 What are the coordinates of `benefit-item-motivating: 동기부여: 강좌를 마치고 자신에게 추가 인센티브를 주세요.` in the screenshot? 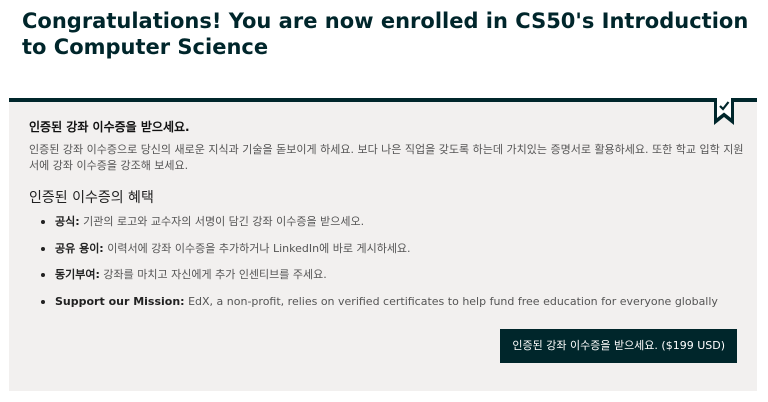 It's located at (386, 280).